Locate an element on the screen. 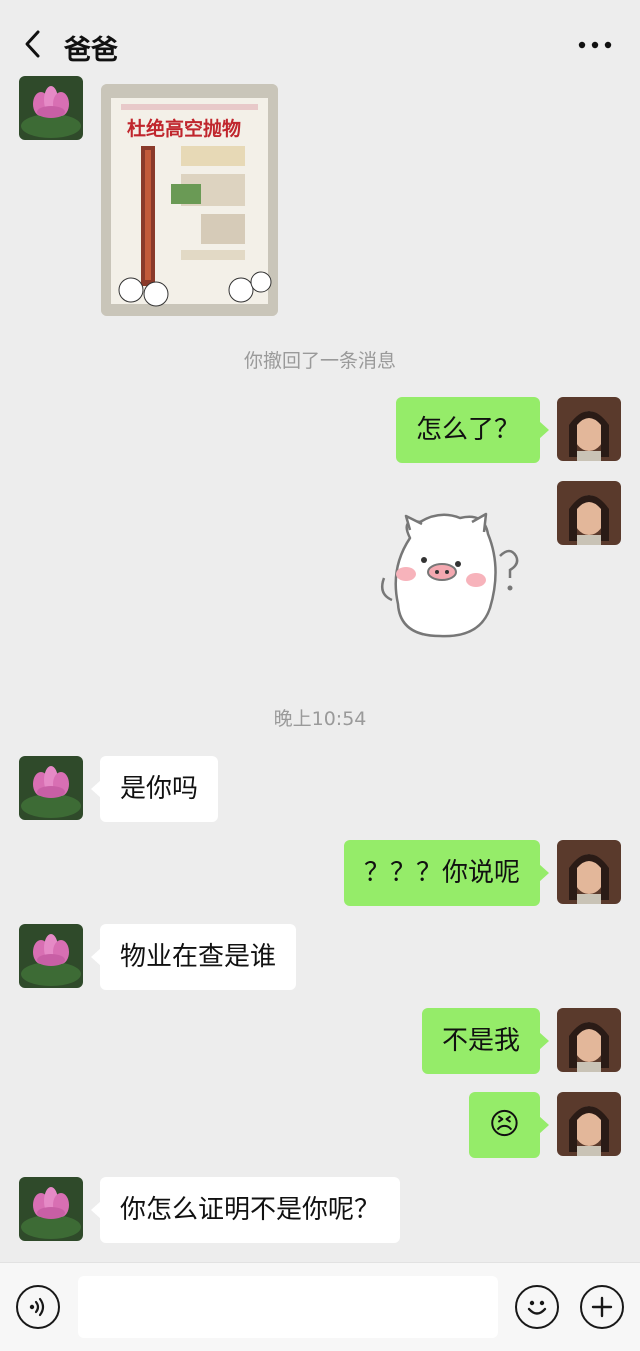 This screenshot has height=1351, width=640. emoji-button is located at coordinates (537, 1307).